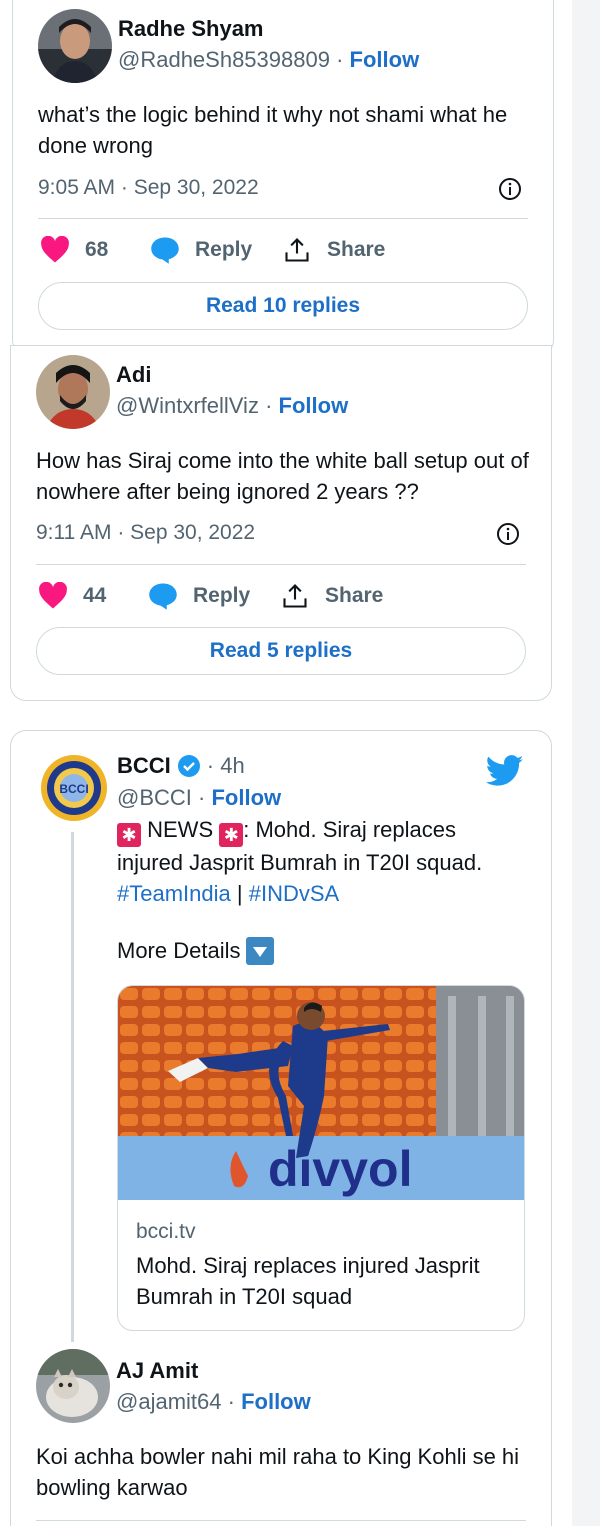 Image resolution: width=600 pixels, height=1526 pixels. I want to click on hashtag-teamindia: #TeamIndia, so click(174, 893).